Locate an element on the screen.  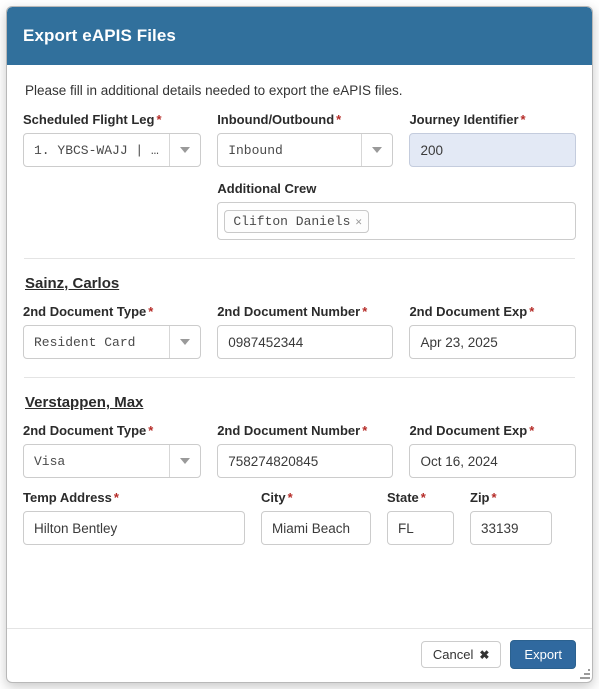
journey-identifier-input is located at coordinates (492, 150).